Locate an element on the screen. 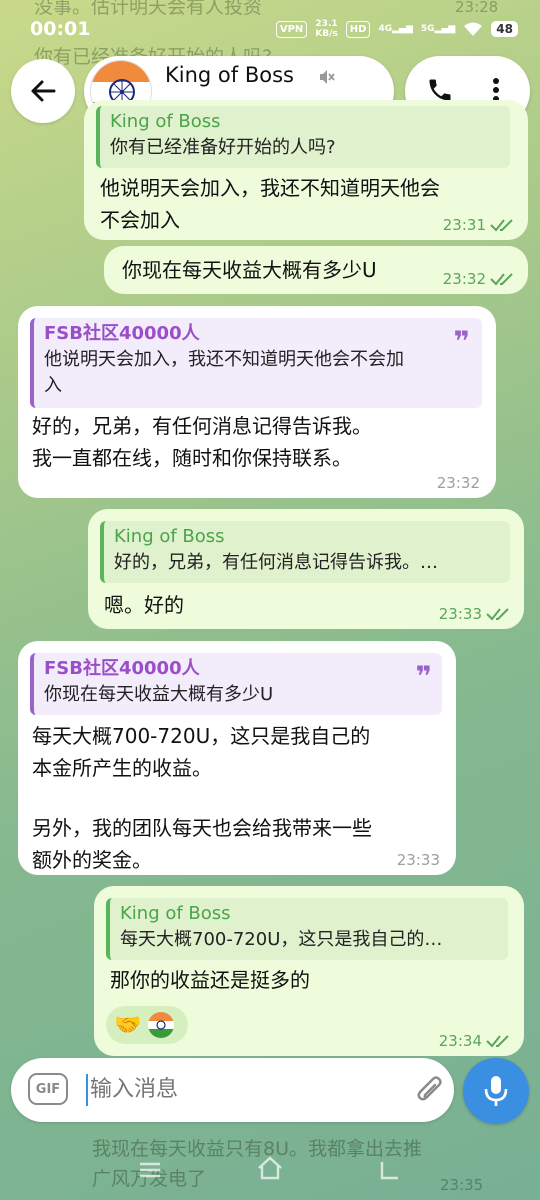  message-meta: 23:34 is located at coordinates (474, 1041).